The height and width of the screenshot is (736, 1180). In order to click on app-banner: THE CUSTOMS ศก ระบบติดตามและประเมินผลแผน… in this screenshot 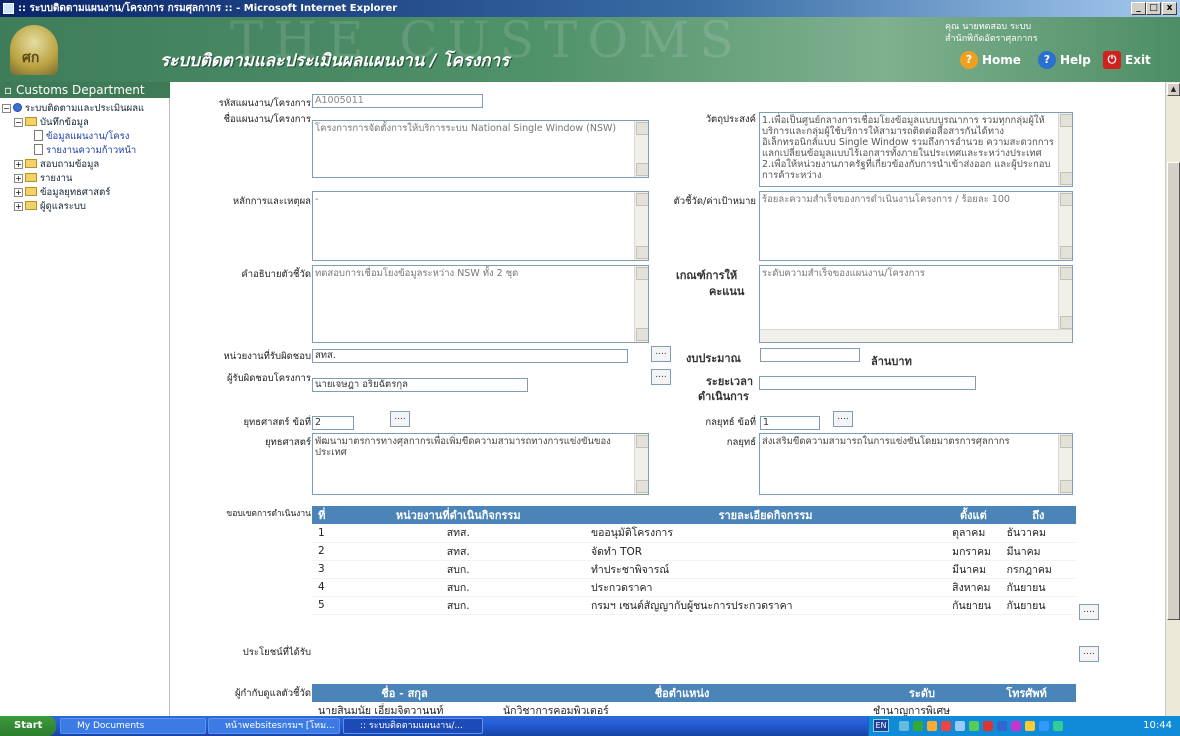, I will do `click(590, 49)`.